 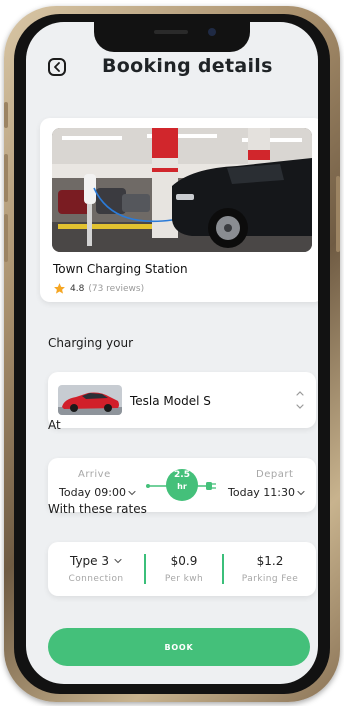 I want to click on per-kwh-value: $0.9, so click(x=184, y=561).